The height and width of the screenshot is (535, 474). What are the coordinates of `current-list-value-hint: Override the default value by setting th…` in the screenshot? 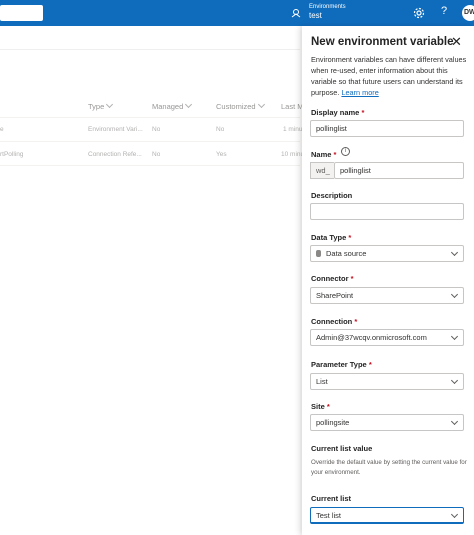 It's located at (389, 467).